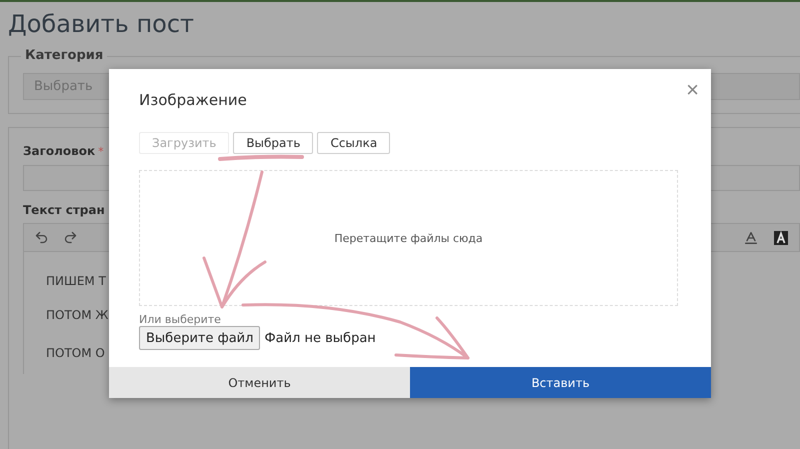 This screenshot has width=800, height=449. I want to click on dialog-tab: Выбрать, so click(273, 143).